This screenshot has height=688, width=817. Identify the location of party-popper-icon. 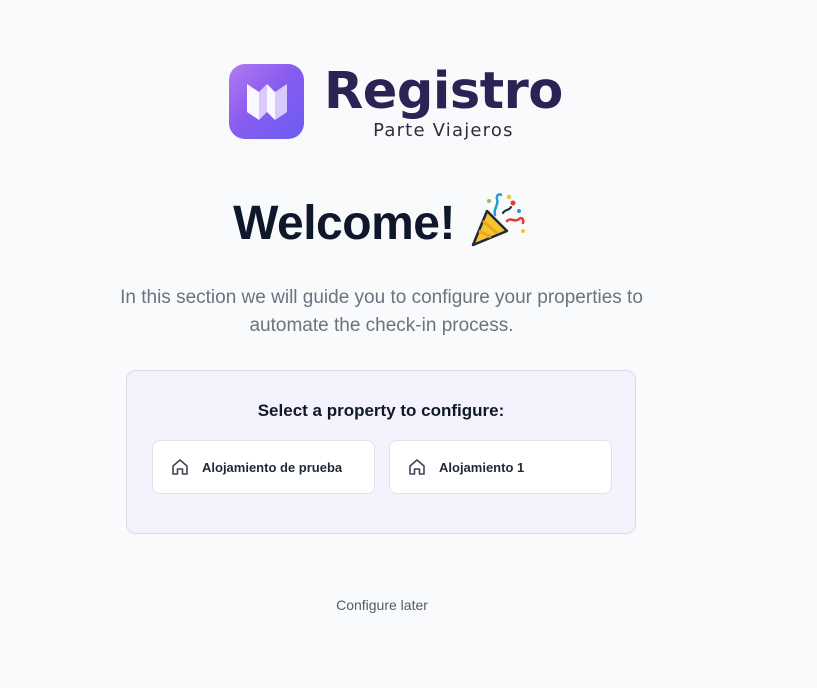
(498, 219).